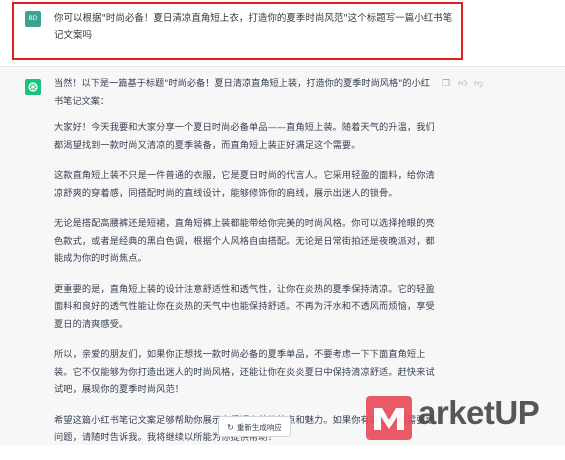 This screenshot has width=565, height=460. Describe the element at coordinates (472, 86) in the screenshot. I see `message-actions: ❐ 👍︎ 👎︎` at that location.